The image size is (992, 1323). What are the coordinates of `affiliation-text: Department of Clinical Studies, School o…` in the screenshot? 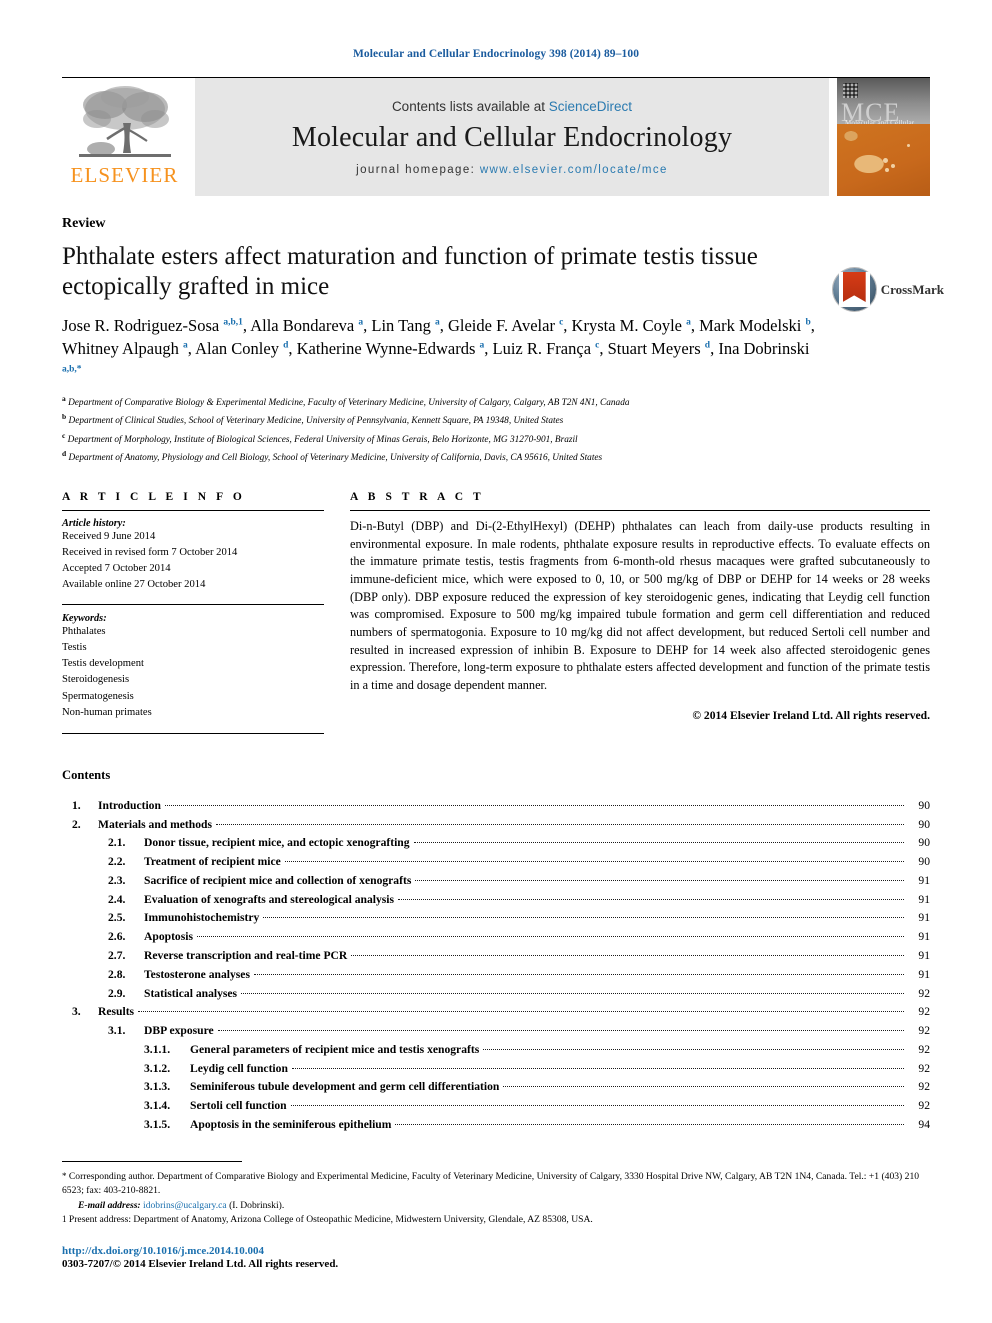 It's located at (315, 421).